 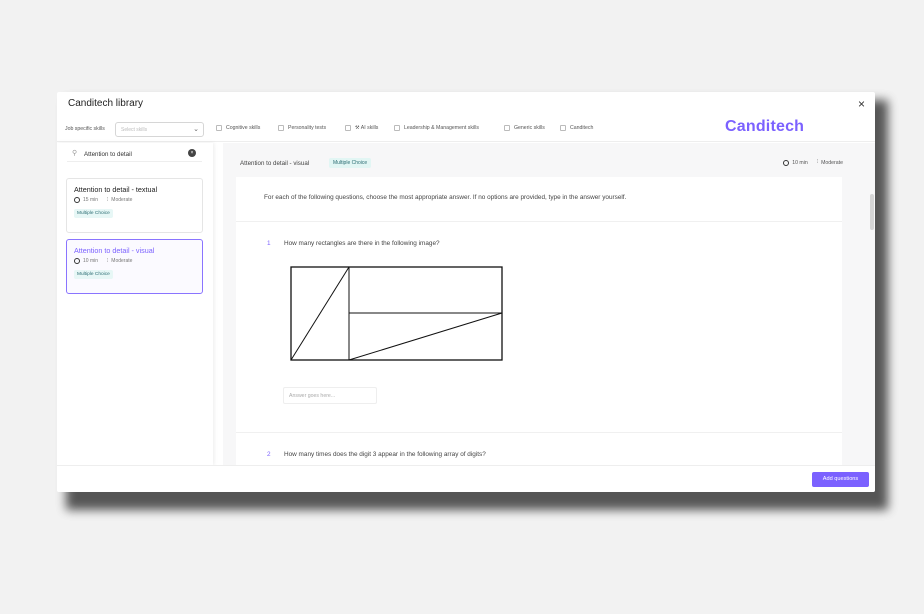 I want to click on scrollbar, so click(x=872, y=212).